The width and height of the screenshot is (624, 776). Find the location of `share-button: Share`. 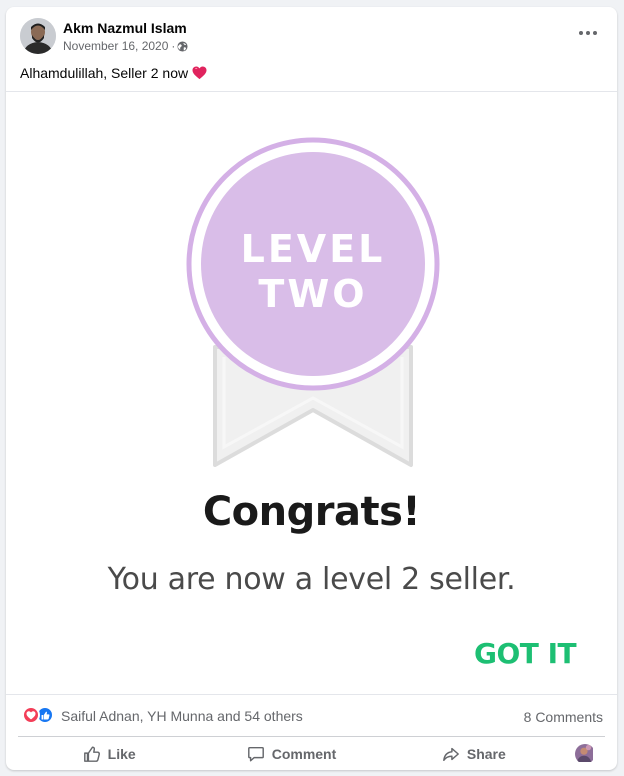

share-button: Share is located at coordinates (474, 753).